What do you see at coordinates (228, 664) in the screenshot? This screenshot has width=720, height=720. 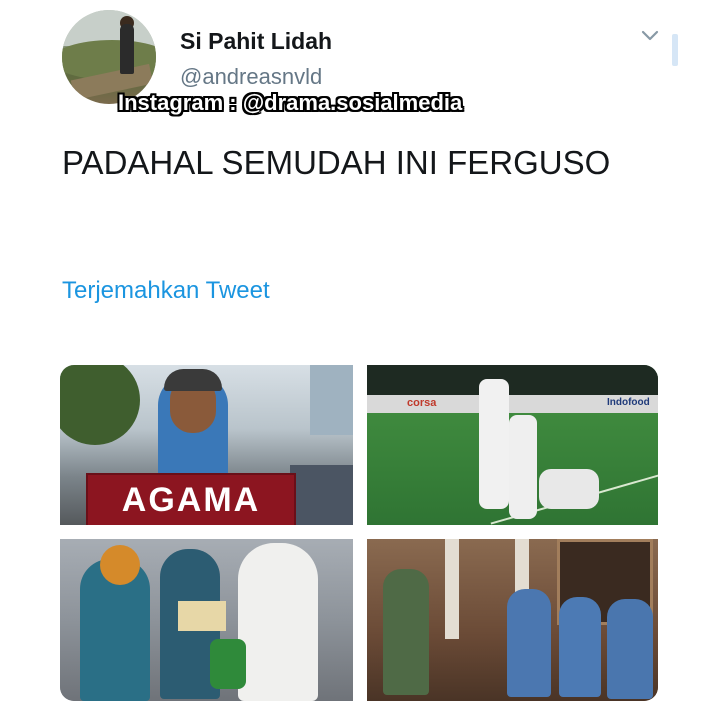 I see `photo3-bag` at bounding box center [228, 664].